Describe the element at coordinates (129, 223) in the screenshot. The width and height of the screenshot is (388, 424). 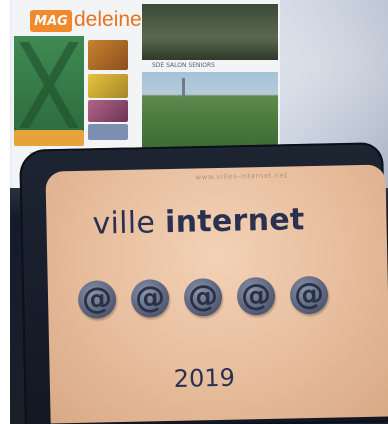
I see `title-ville: ville` at that location.